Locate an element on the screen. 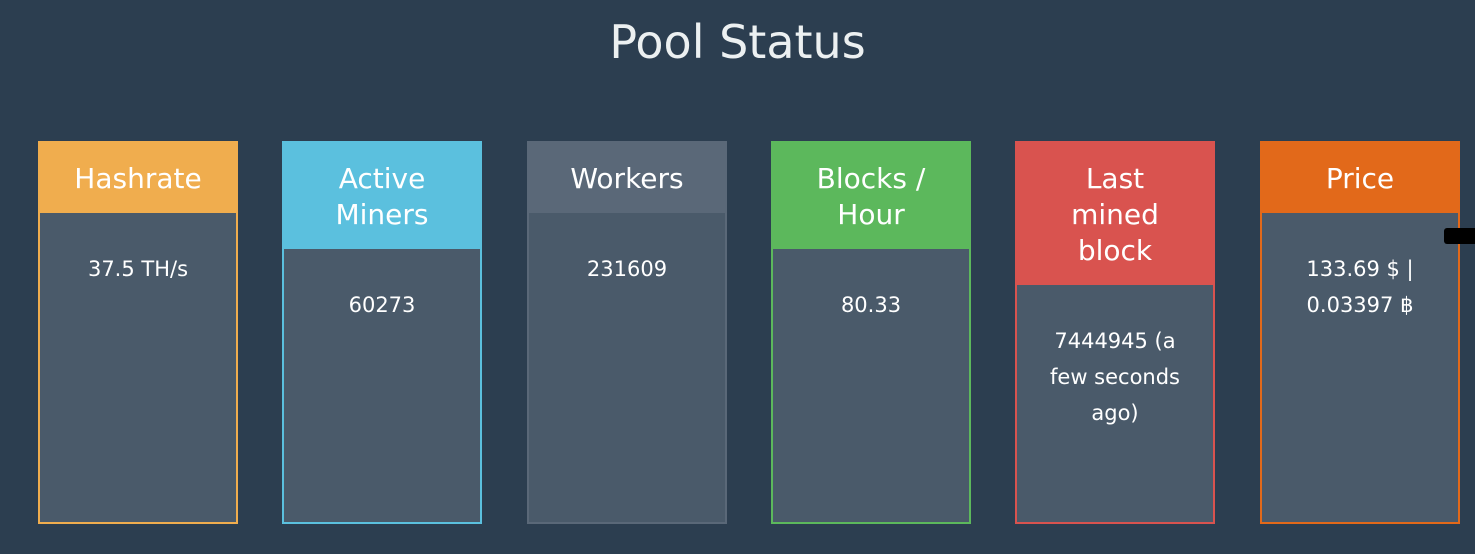  workers-heading: Workers is located at coordinates (627, 178).